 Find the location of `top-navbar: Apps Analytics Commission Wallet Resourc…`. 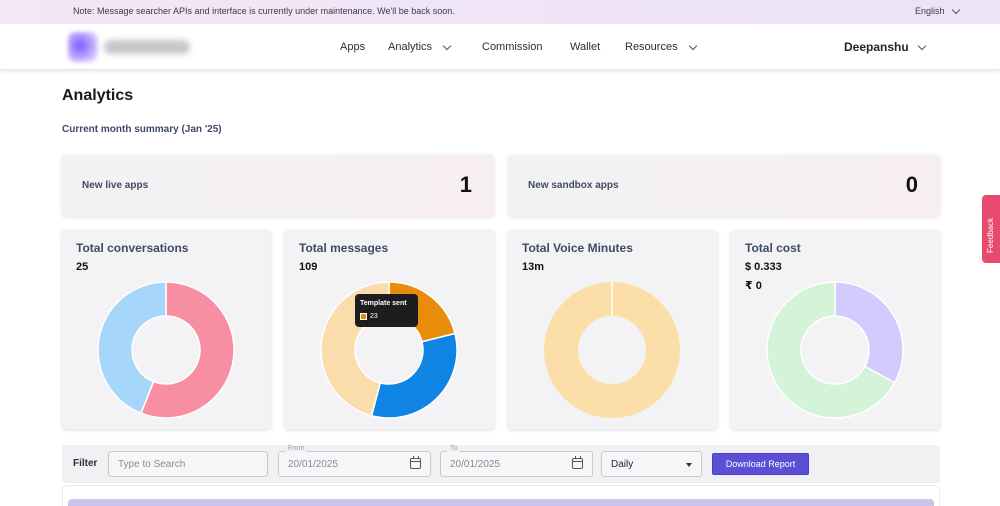

top-navbar: Apps Analytics Commission Wallet Resourc… is located at coordinates (500, 47).